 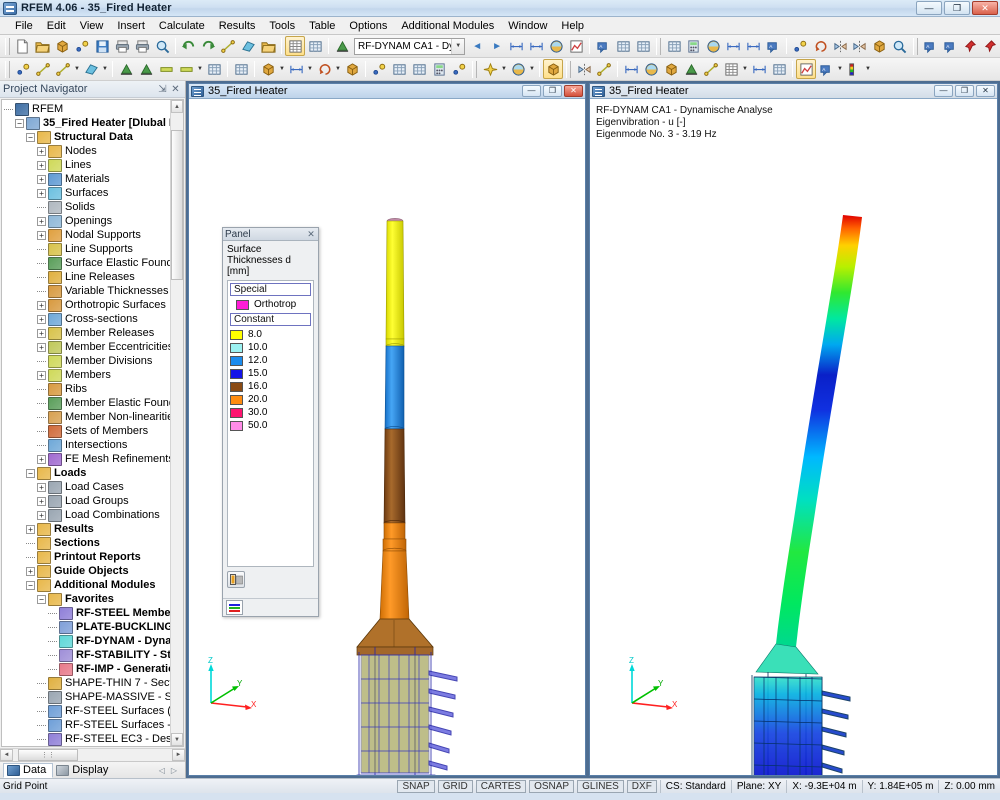 What do you see at coordinates (368, 26) in the screenshot?
I see `menu-item-options: Options` at bounding box center [368, 26].